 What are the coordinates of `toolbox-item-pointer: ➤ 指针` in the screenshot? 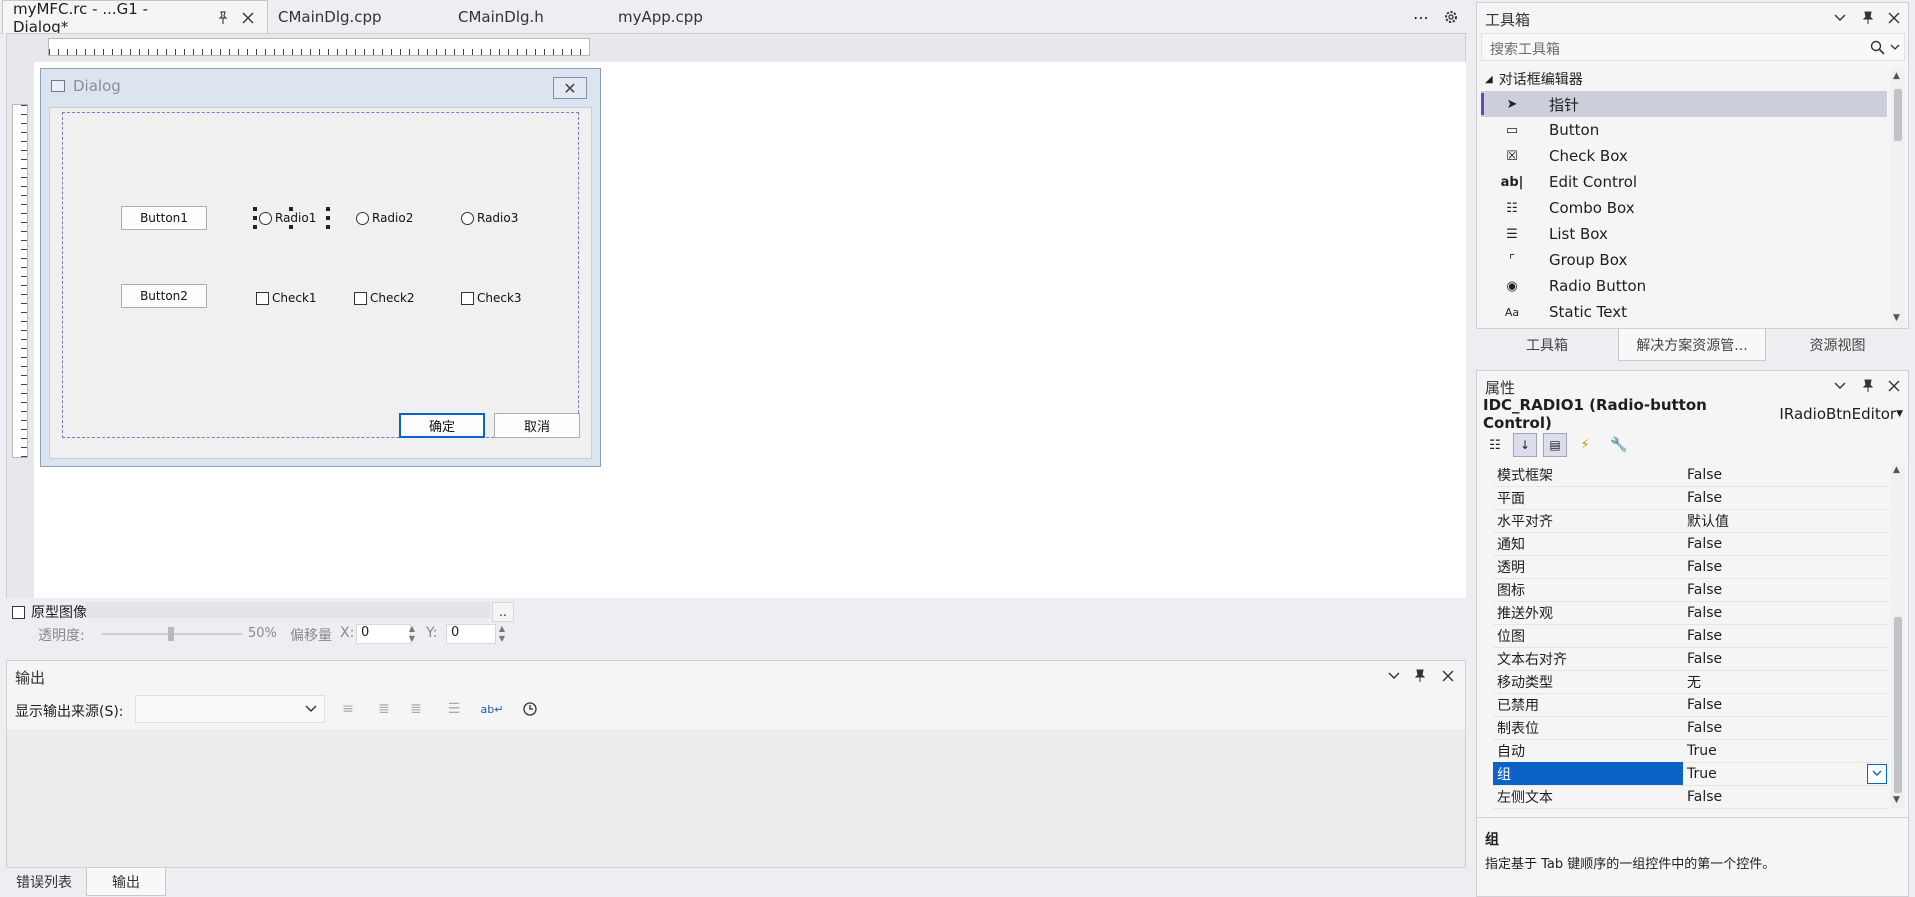 It's located at (1684, 104).